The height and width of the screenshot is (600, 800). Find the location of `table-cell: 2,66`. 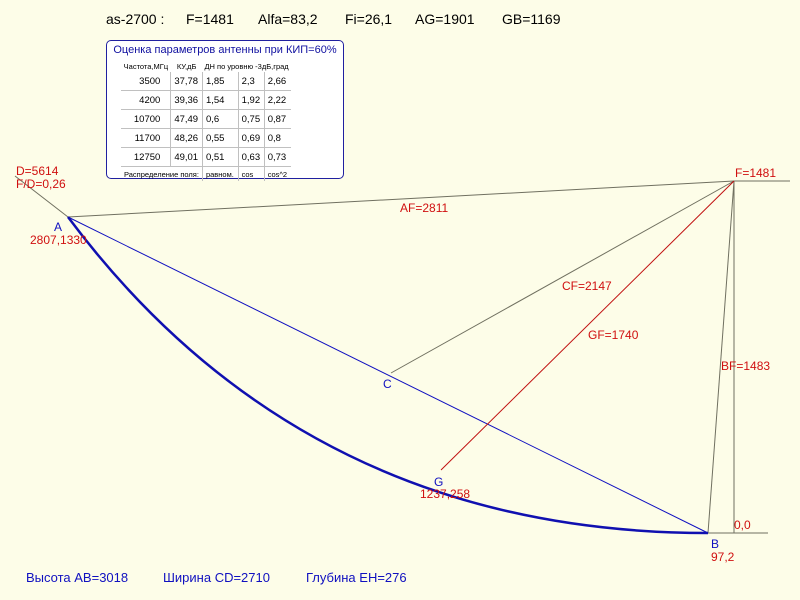

table-cell: 2,66 is located at coordinates (277, 81).